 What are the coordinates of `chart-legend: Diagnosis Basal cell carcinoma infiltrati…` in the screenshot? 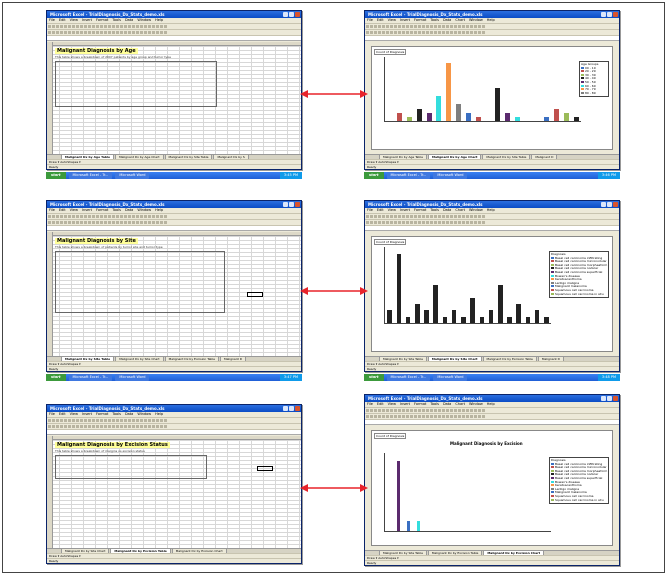 It's located at (579, 481).